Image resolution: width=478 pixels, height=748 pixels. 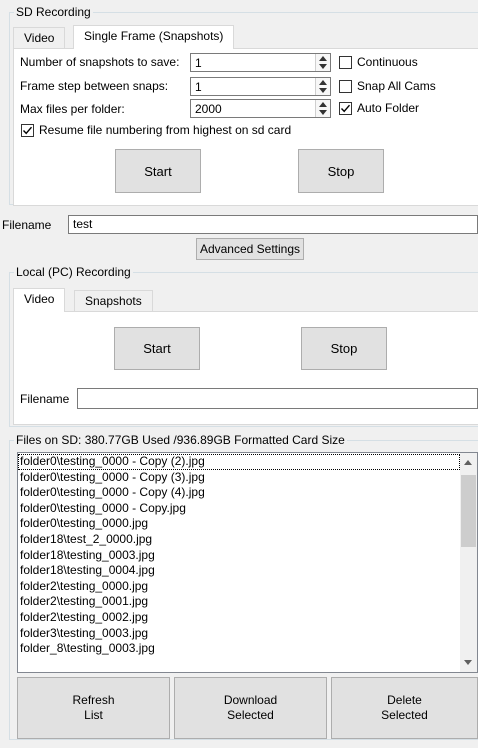 What do you see at coordinates (239, 524) in the screenshot?
I see `list-item: folder0\testing_0000.jpg` at bounding box center [239, 524].